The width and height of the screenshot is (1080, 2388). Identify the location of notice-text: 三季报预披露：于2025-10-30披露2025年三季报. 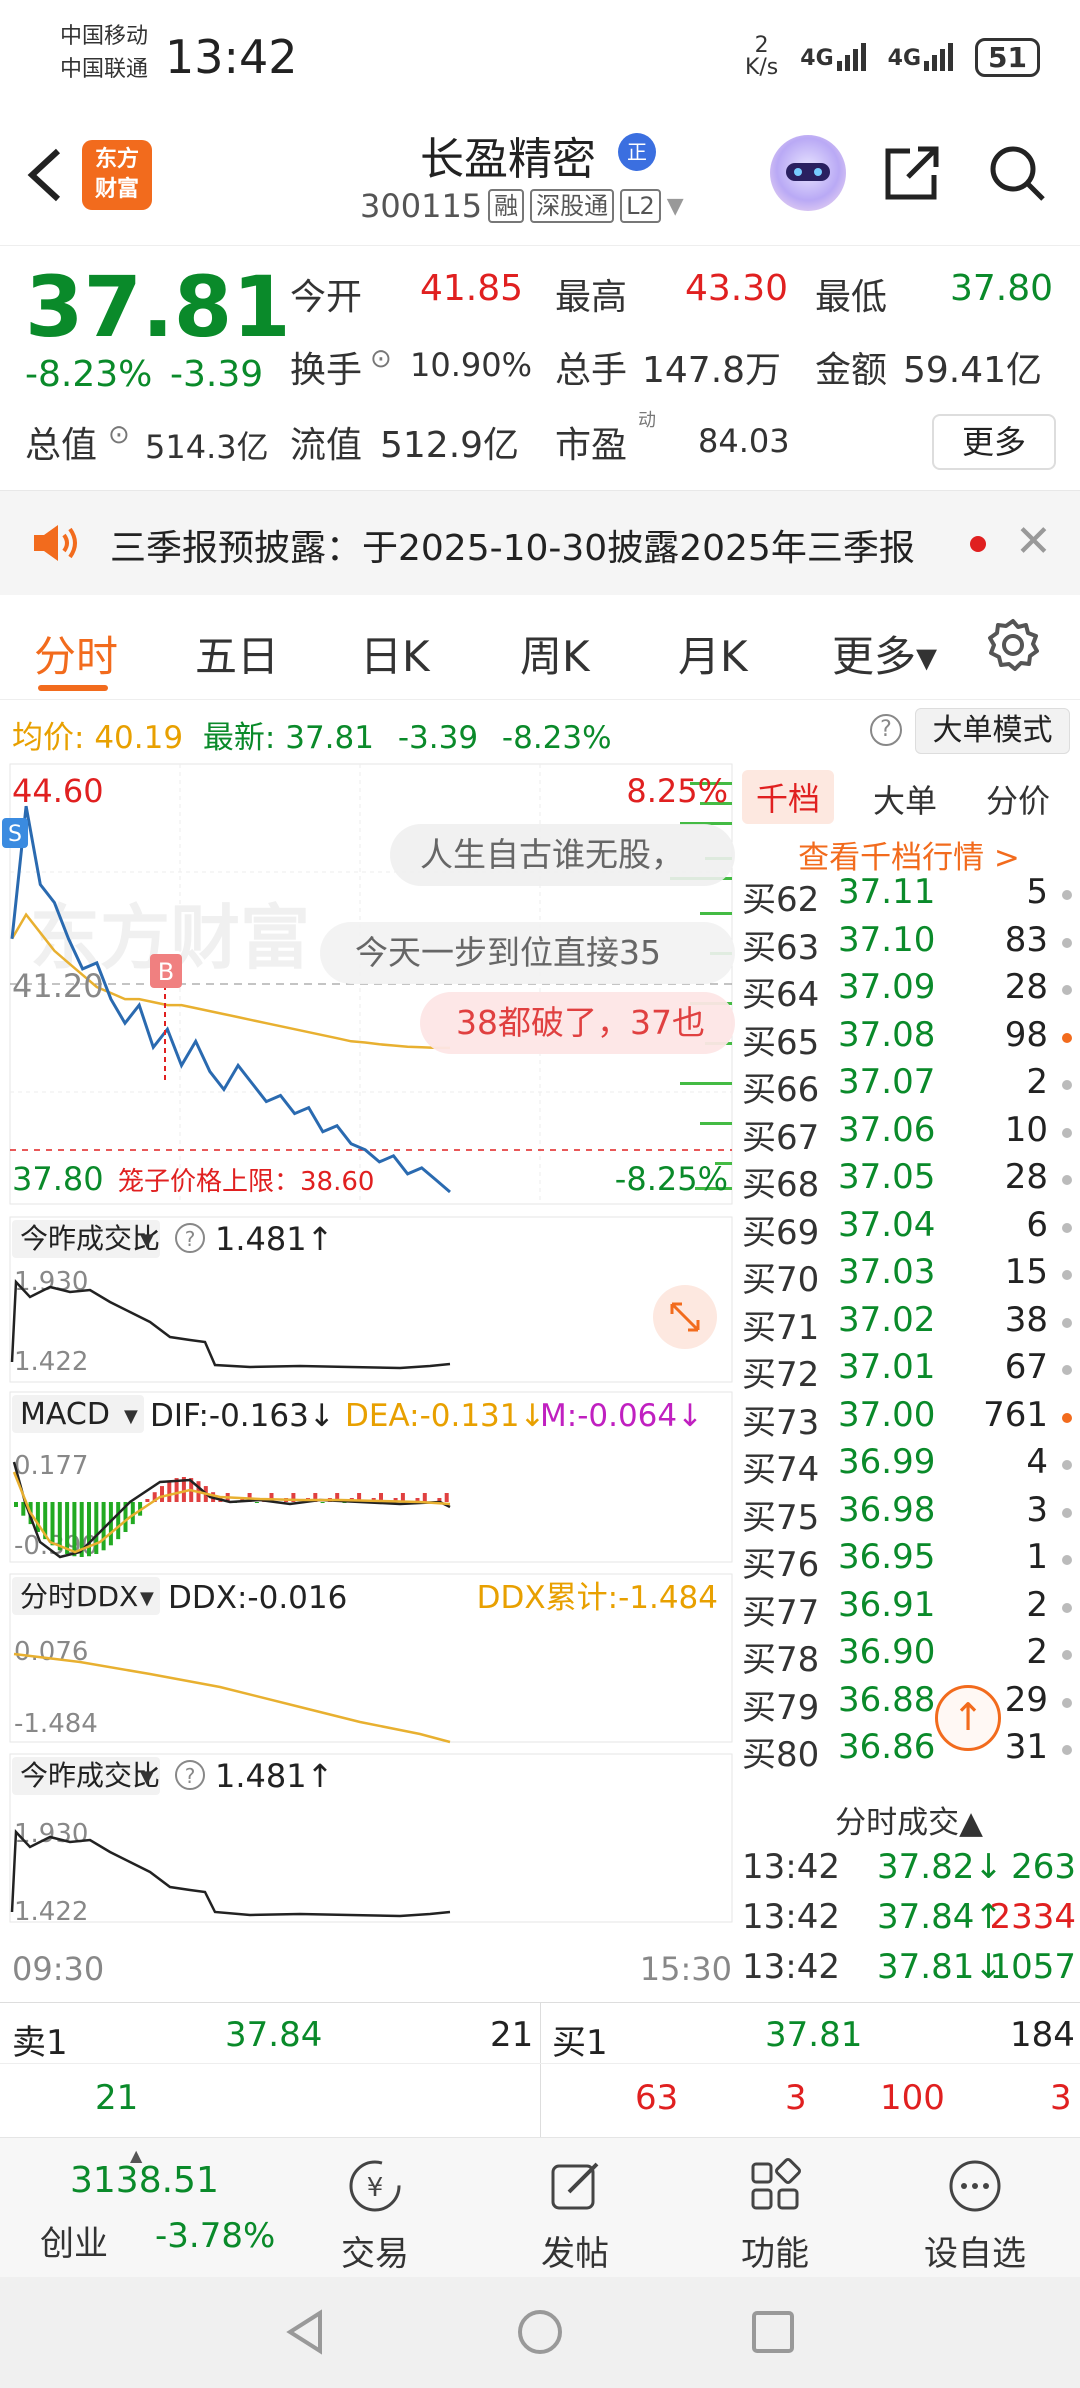
(512, 548).